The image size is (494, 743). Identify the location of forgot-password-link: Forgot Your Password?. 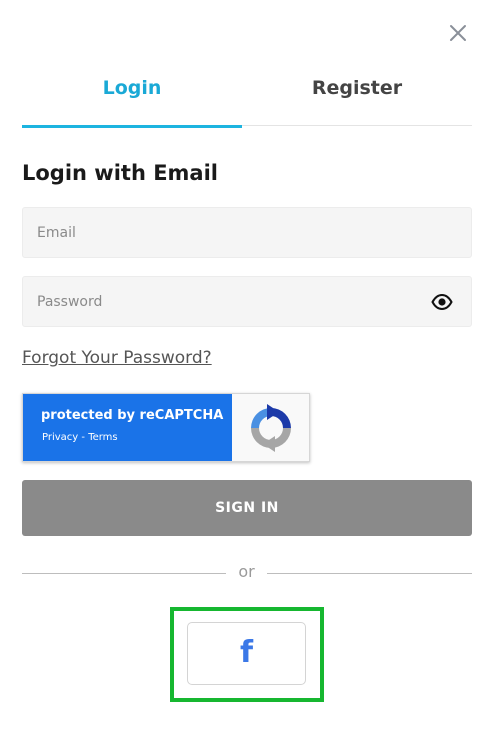
(117, 358).